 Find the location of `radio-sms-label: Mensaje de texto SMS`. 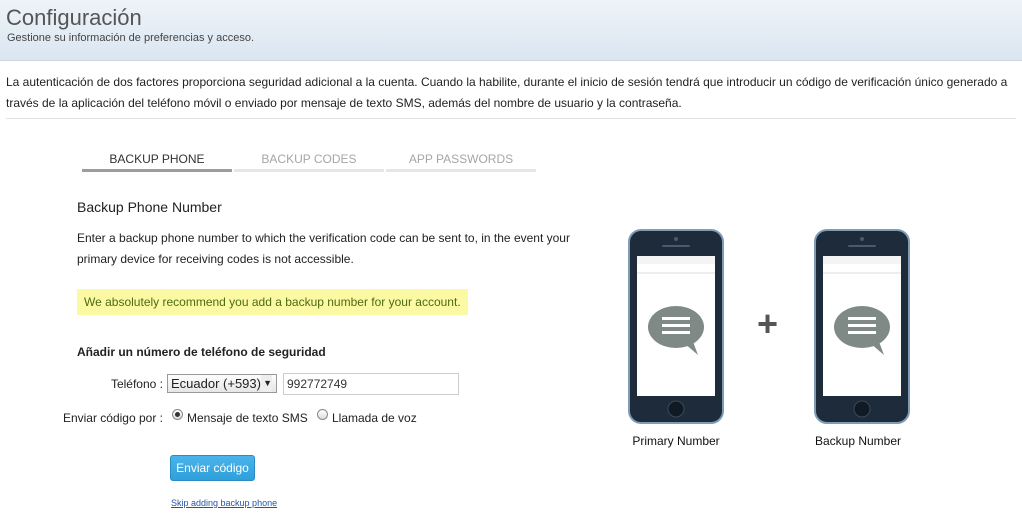

radio-sms-label: Mensaje de texto SMS is located at coordinates (247, 418).